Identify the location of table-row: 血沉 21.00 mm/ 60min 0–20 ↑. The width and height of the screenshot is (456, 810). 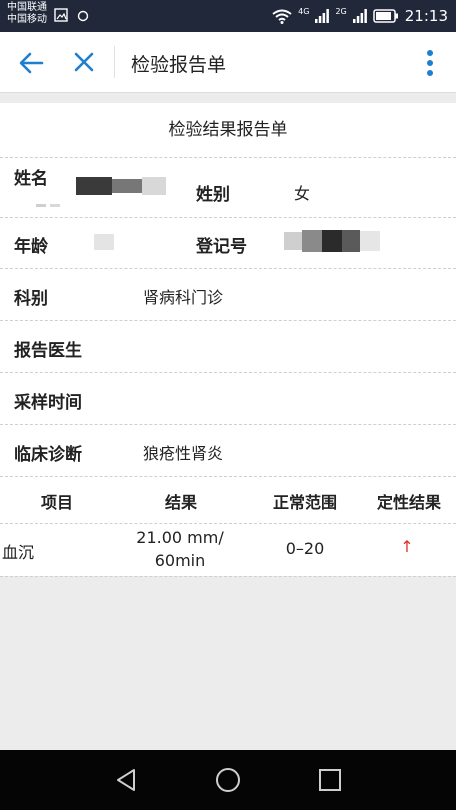
(228, 550).